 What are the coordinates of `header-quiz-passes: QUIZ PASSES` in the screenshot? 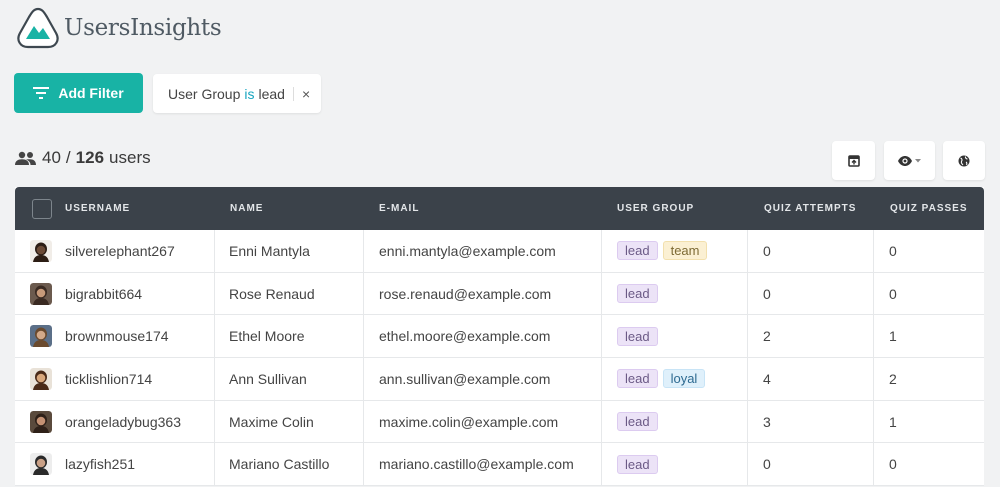 It's located at (937, 208).